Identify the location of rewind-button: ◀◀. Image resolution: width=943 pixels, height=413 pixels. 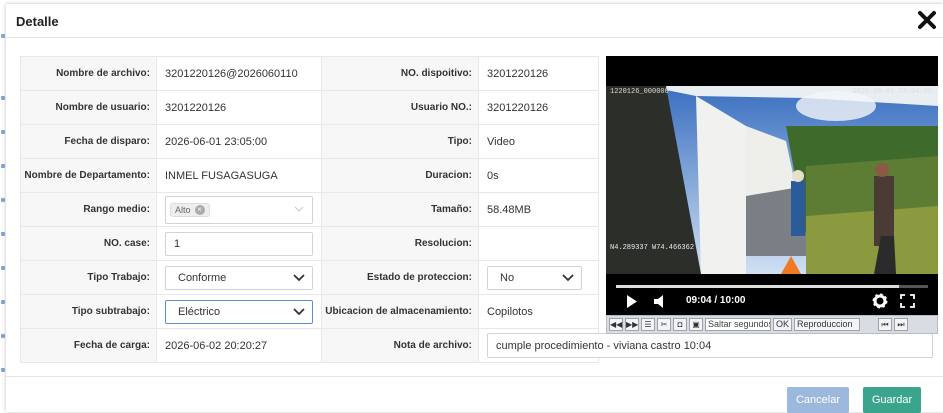
(616, 324).